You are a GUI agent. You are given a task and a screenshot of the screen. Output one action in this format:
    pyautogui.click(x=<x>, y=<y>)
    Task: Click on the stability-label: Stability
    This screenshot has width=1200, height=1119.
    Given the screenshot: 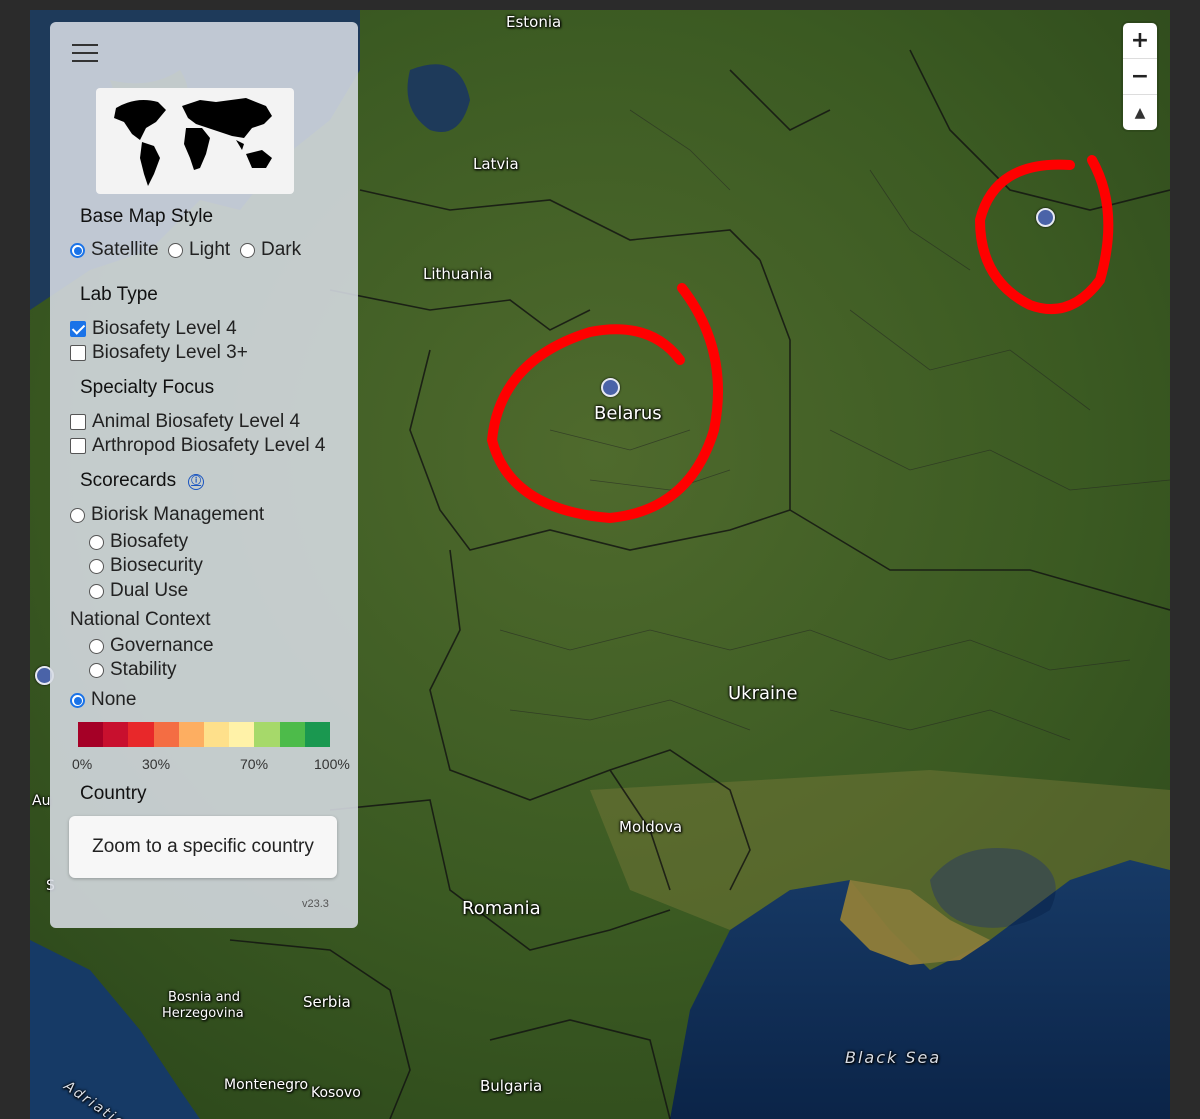 What is the action you would take?
    pyautogui.click(x=143, y=669)
    